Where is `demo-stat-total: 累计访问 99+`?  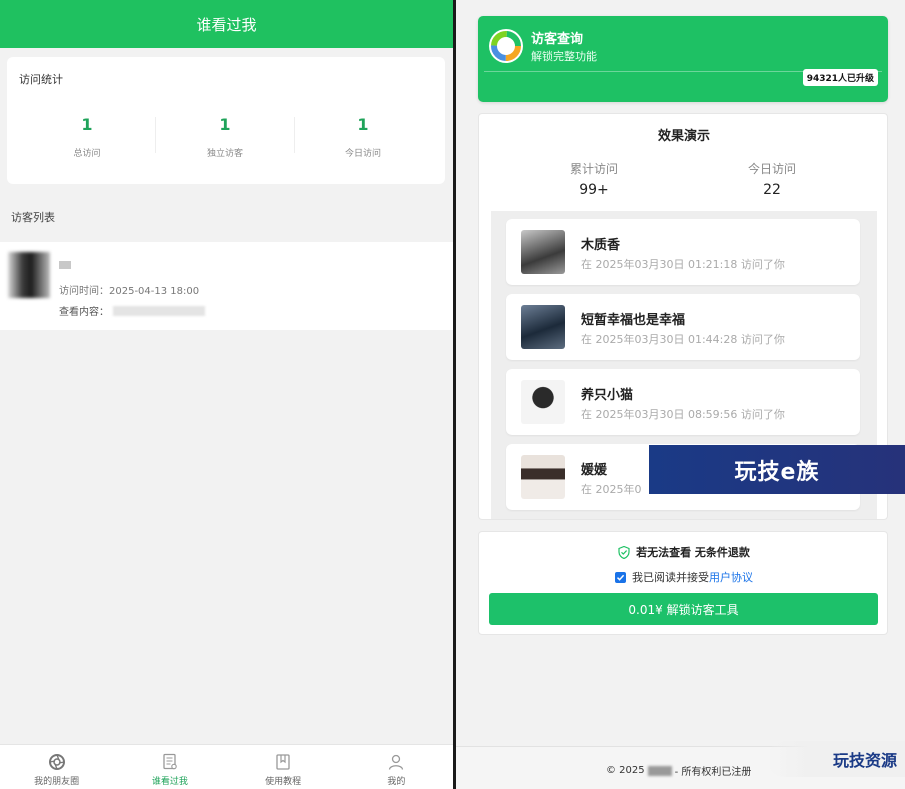
demo-stat-total: 累计访问 99+ is located at coordinates (594, 179).